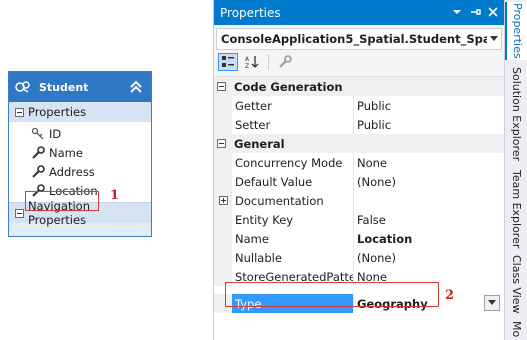 Image resolution: width=527 pixels, height=340 pixels. What do you see at coordinates (268, 62) in the screenshot?
I see `toolbar-separator` at bounding box center [268, 62].